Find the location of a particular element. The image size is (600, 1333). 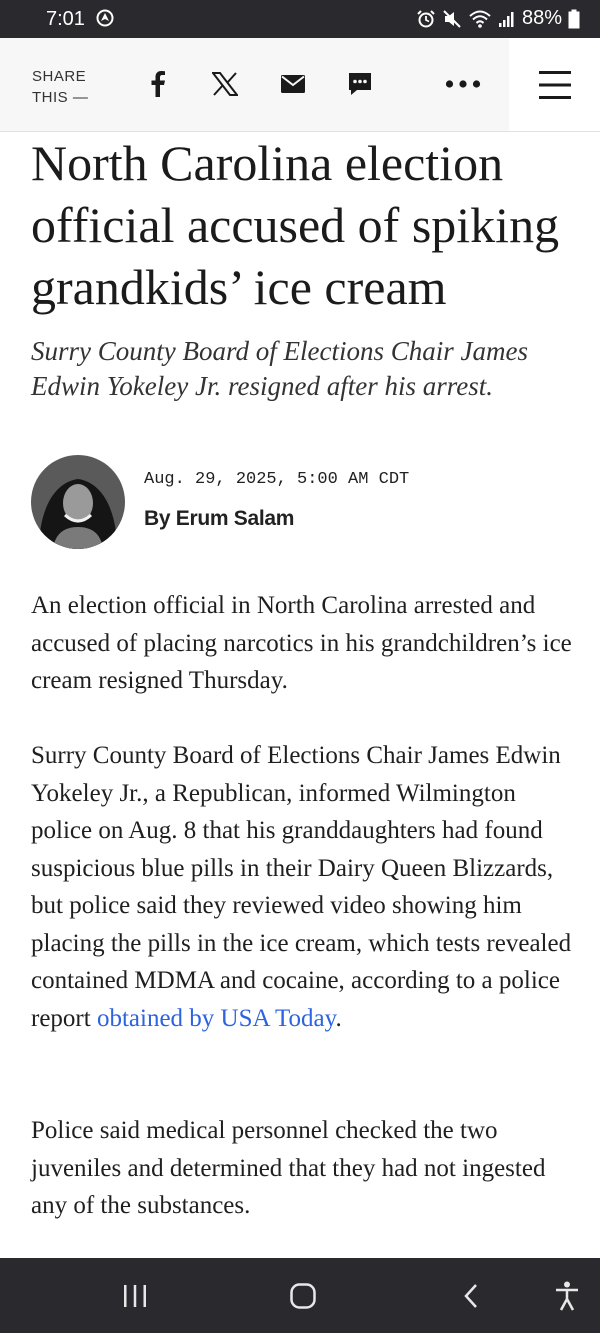

share-label: SHARE THIS — is located at coordinates (60, 87).